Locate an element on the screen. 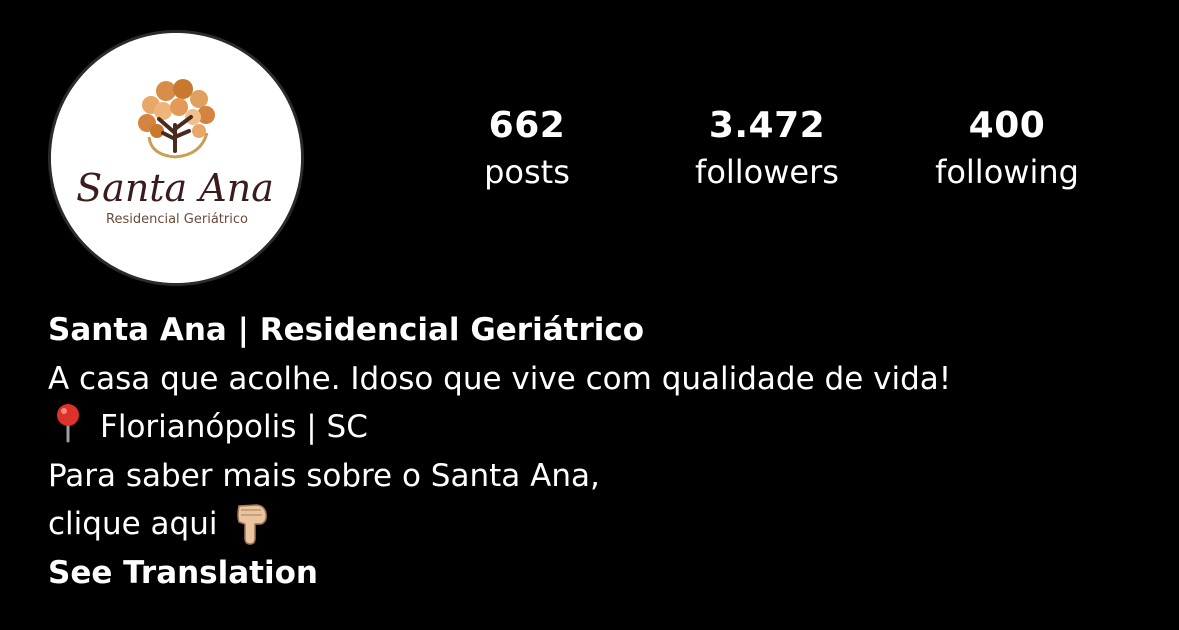 This screenshot has width=1179, height=630. backhand-index-pointing-down-icon is located at coordinates (252, 524).